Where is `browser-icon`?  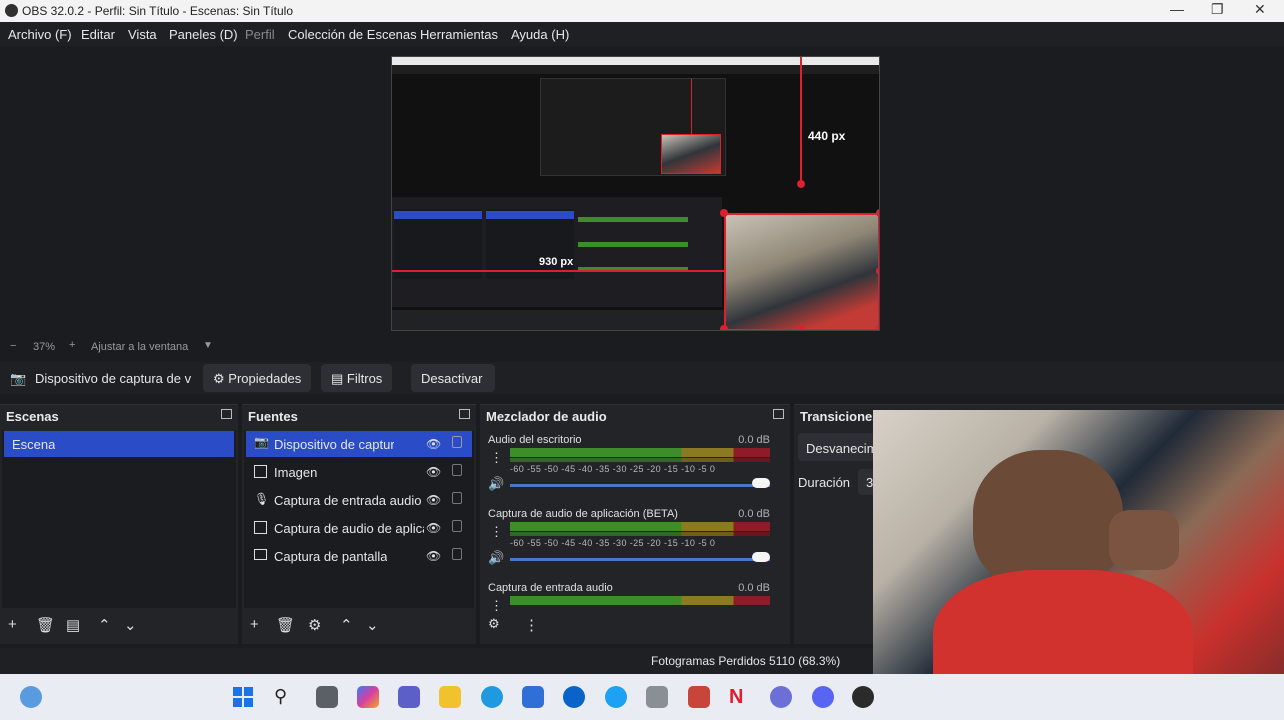
browser-icon is located at coordinates (616, 697).